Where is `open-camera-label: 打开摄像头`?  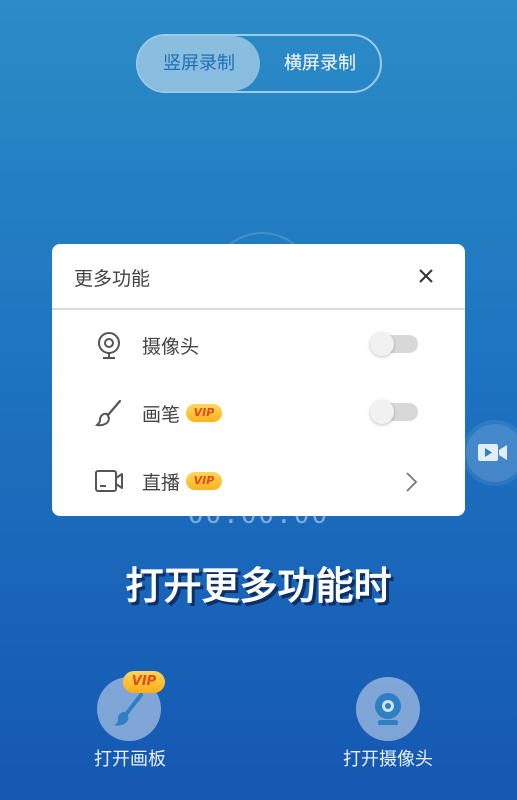
open-camera-label: 打开摄像头 is located at coordinates (388, 759).